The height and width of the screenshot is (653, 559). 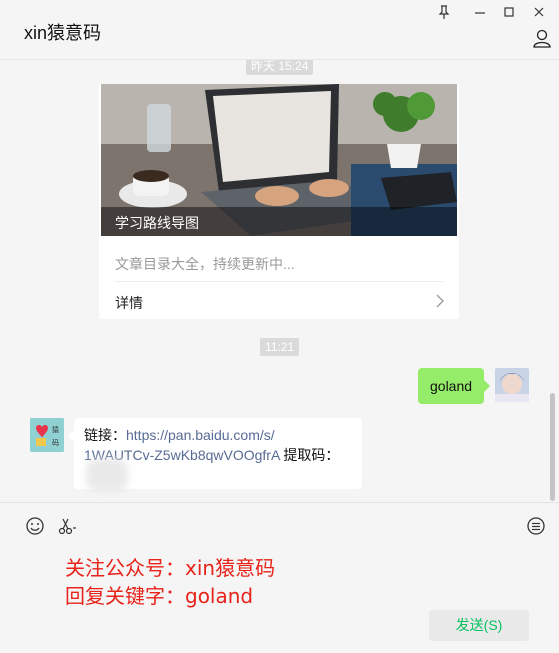 What do you see at coordinates (280, 67) in the screenshot?
I see `timestamp: 昨天 15:24` at bounding box center [280, 67].